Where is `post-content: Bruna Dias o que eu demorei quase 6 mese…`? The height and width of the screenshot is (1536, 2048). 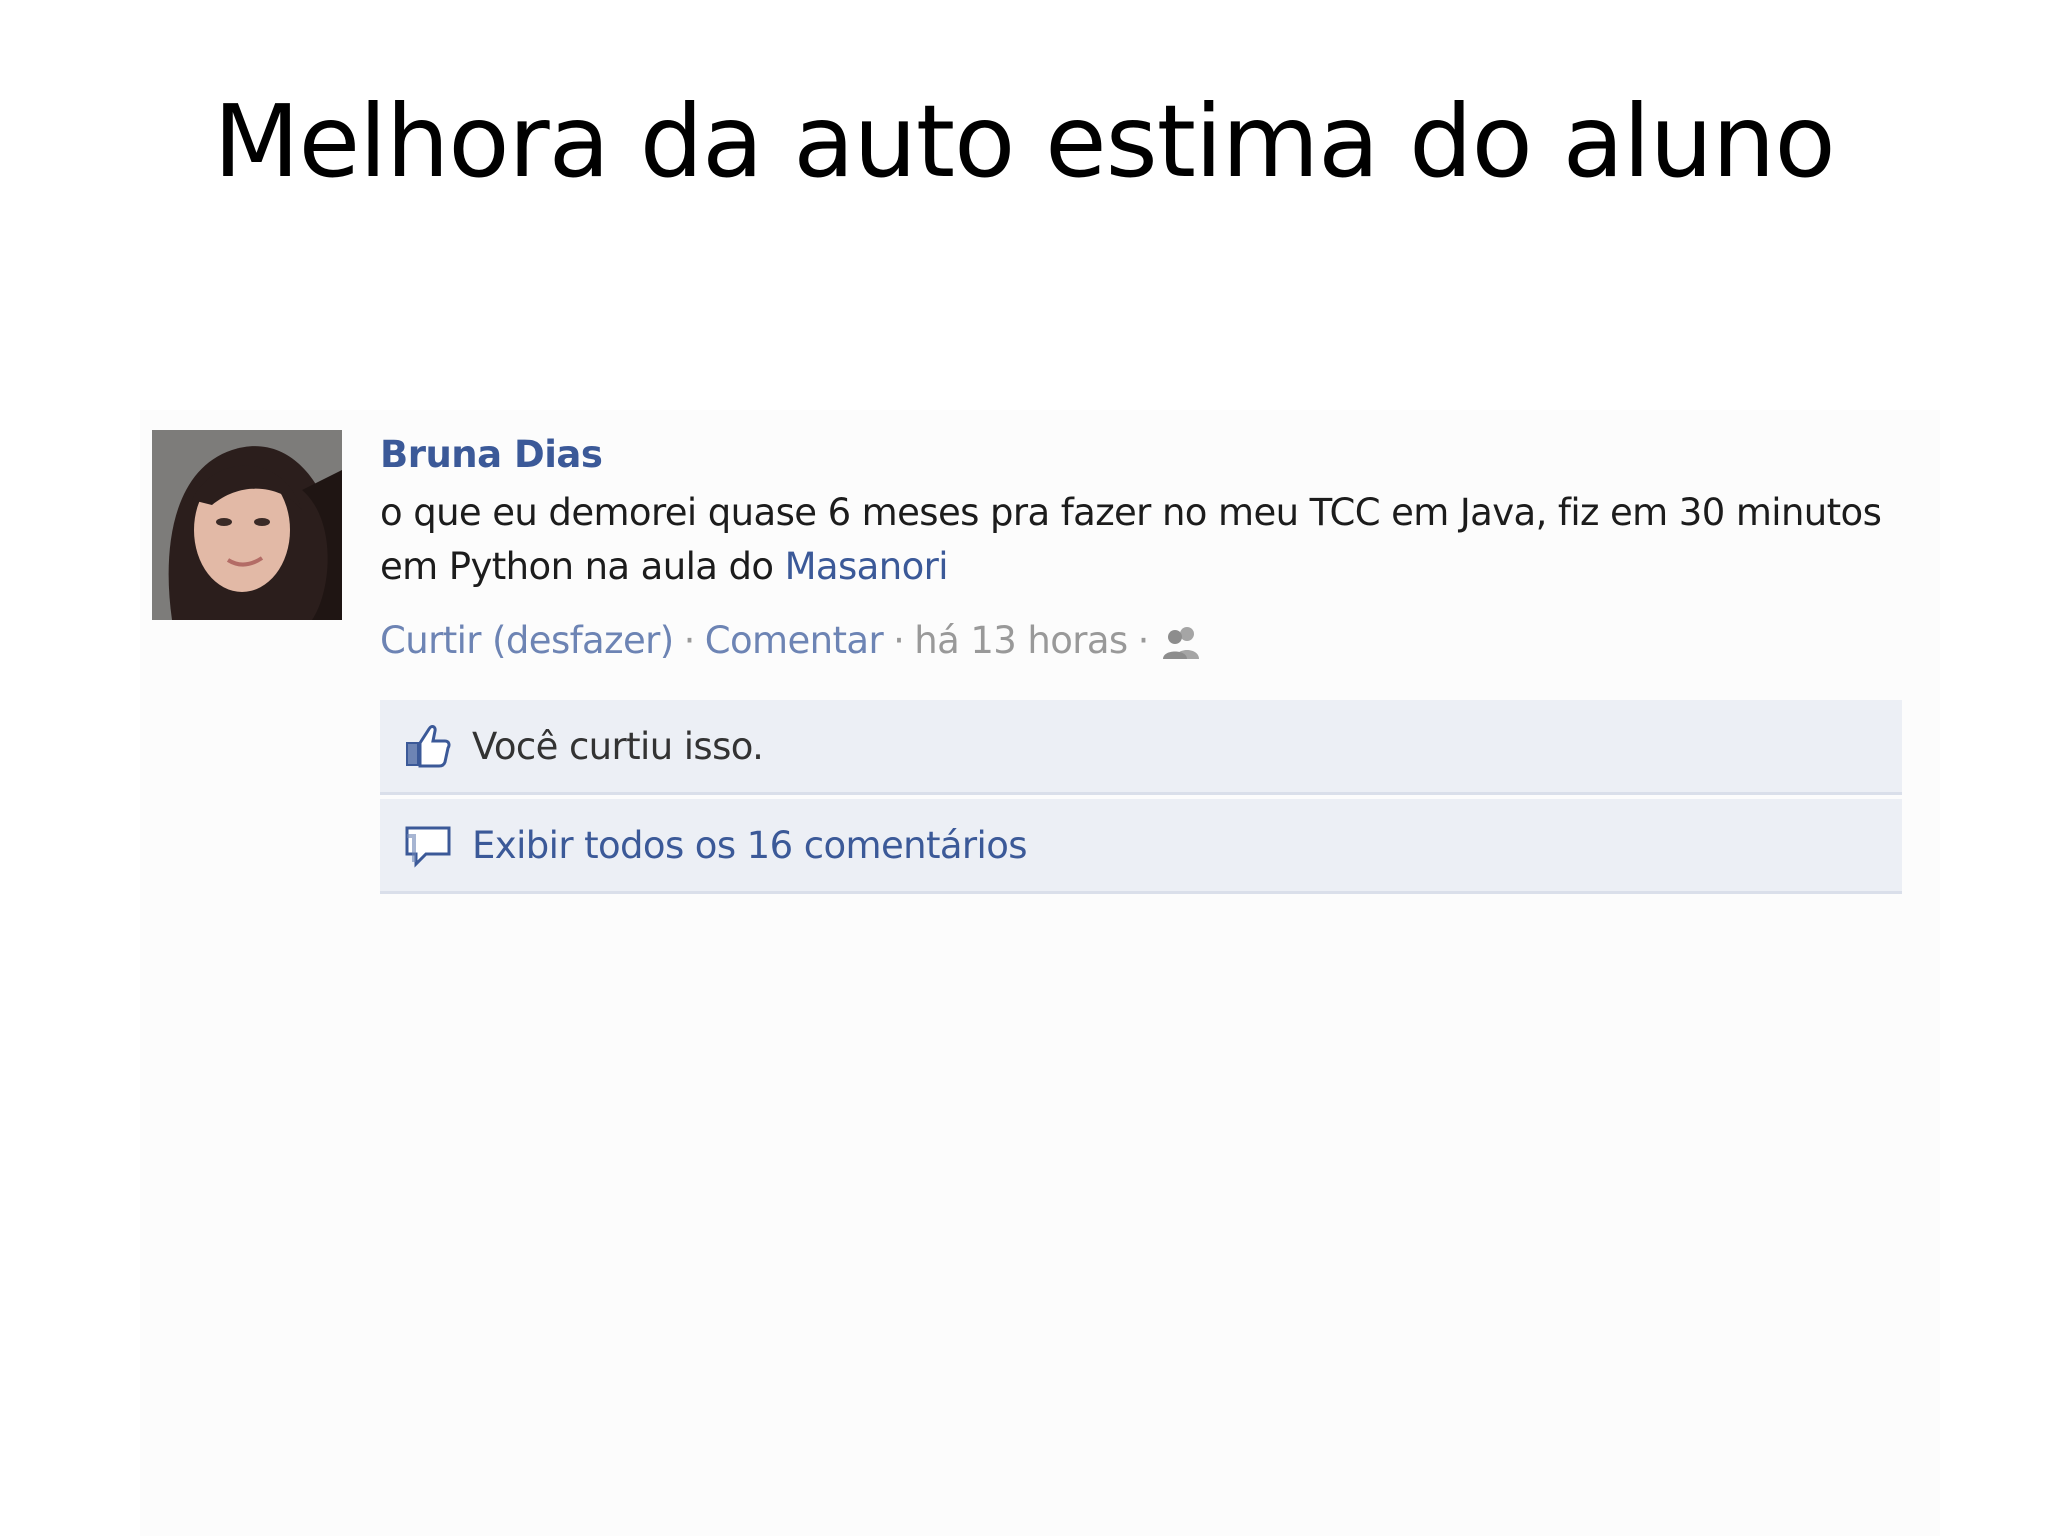 post-content: Bruna Dias o que eu demorei quase 6 mese… is located at coordinates (1150, 551).